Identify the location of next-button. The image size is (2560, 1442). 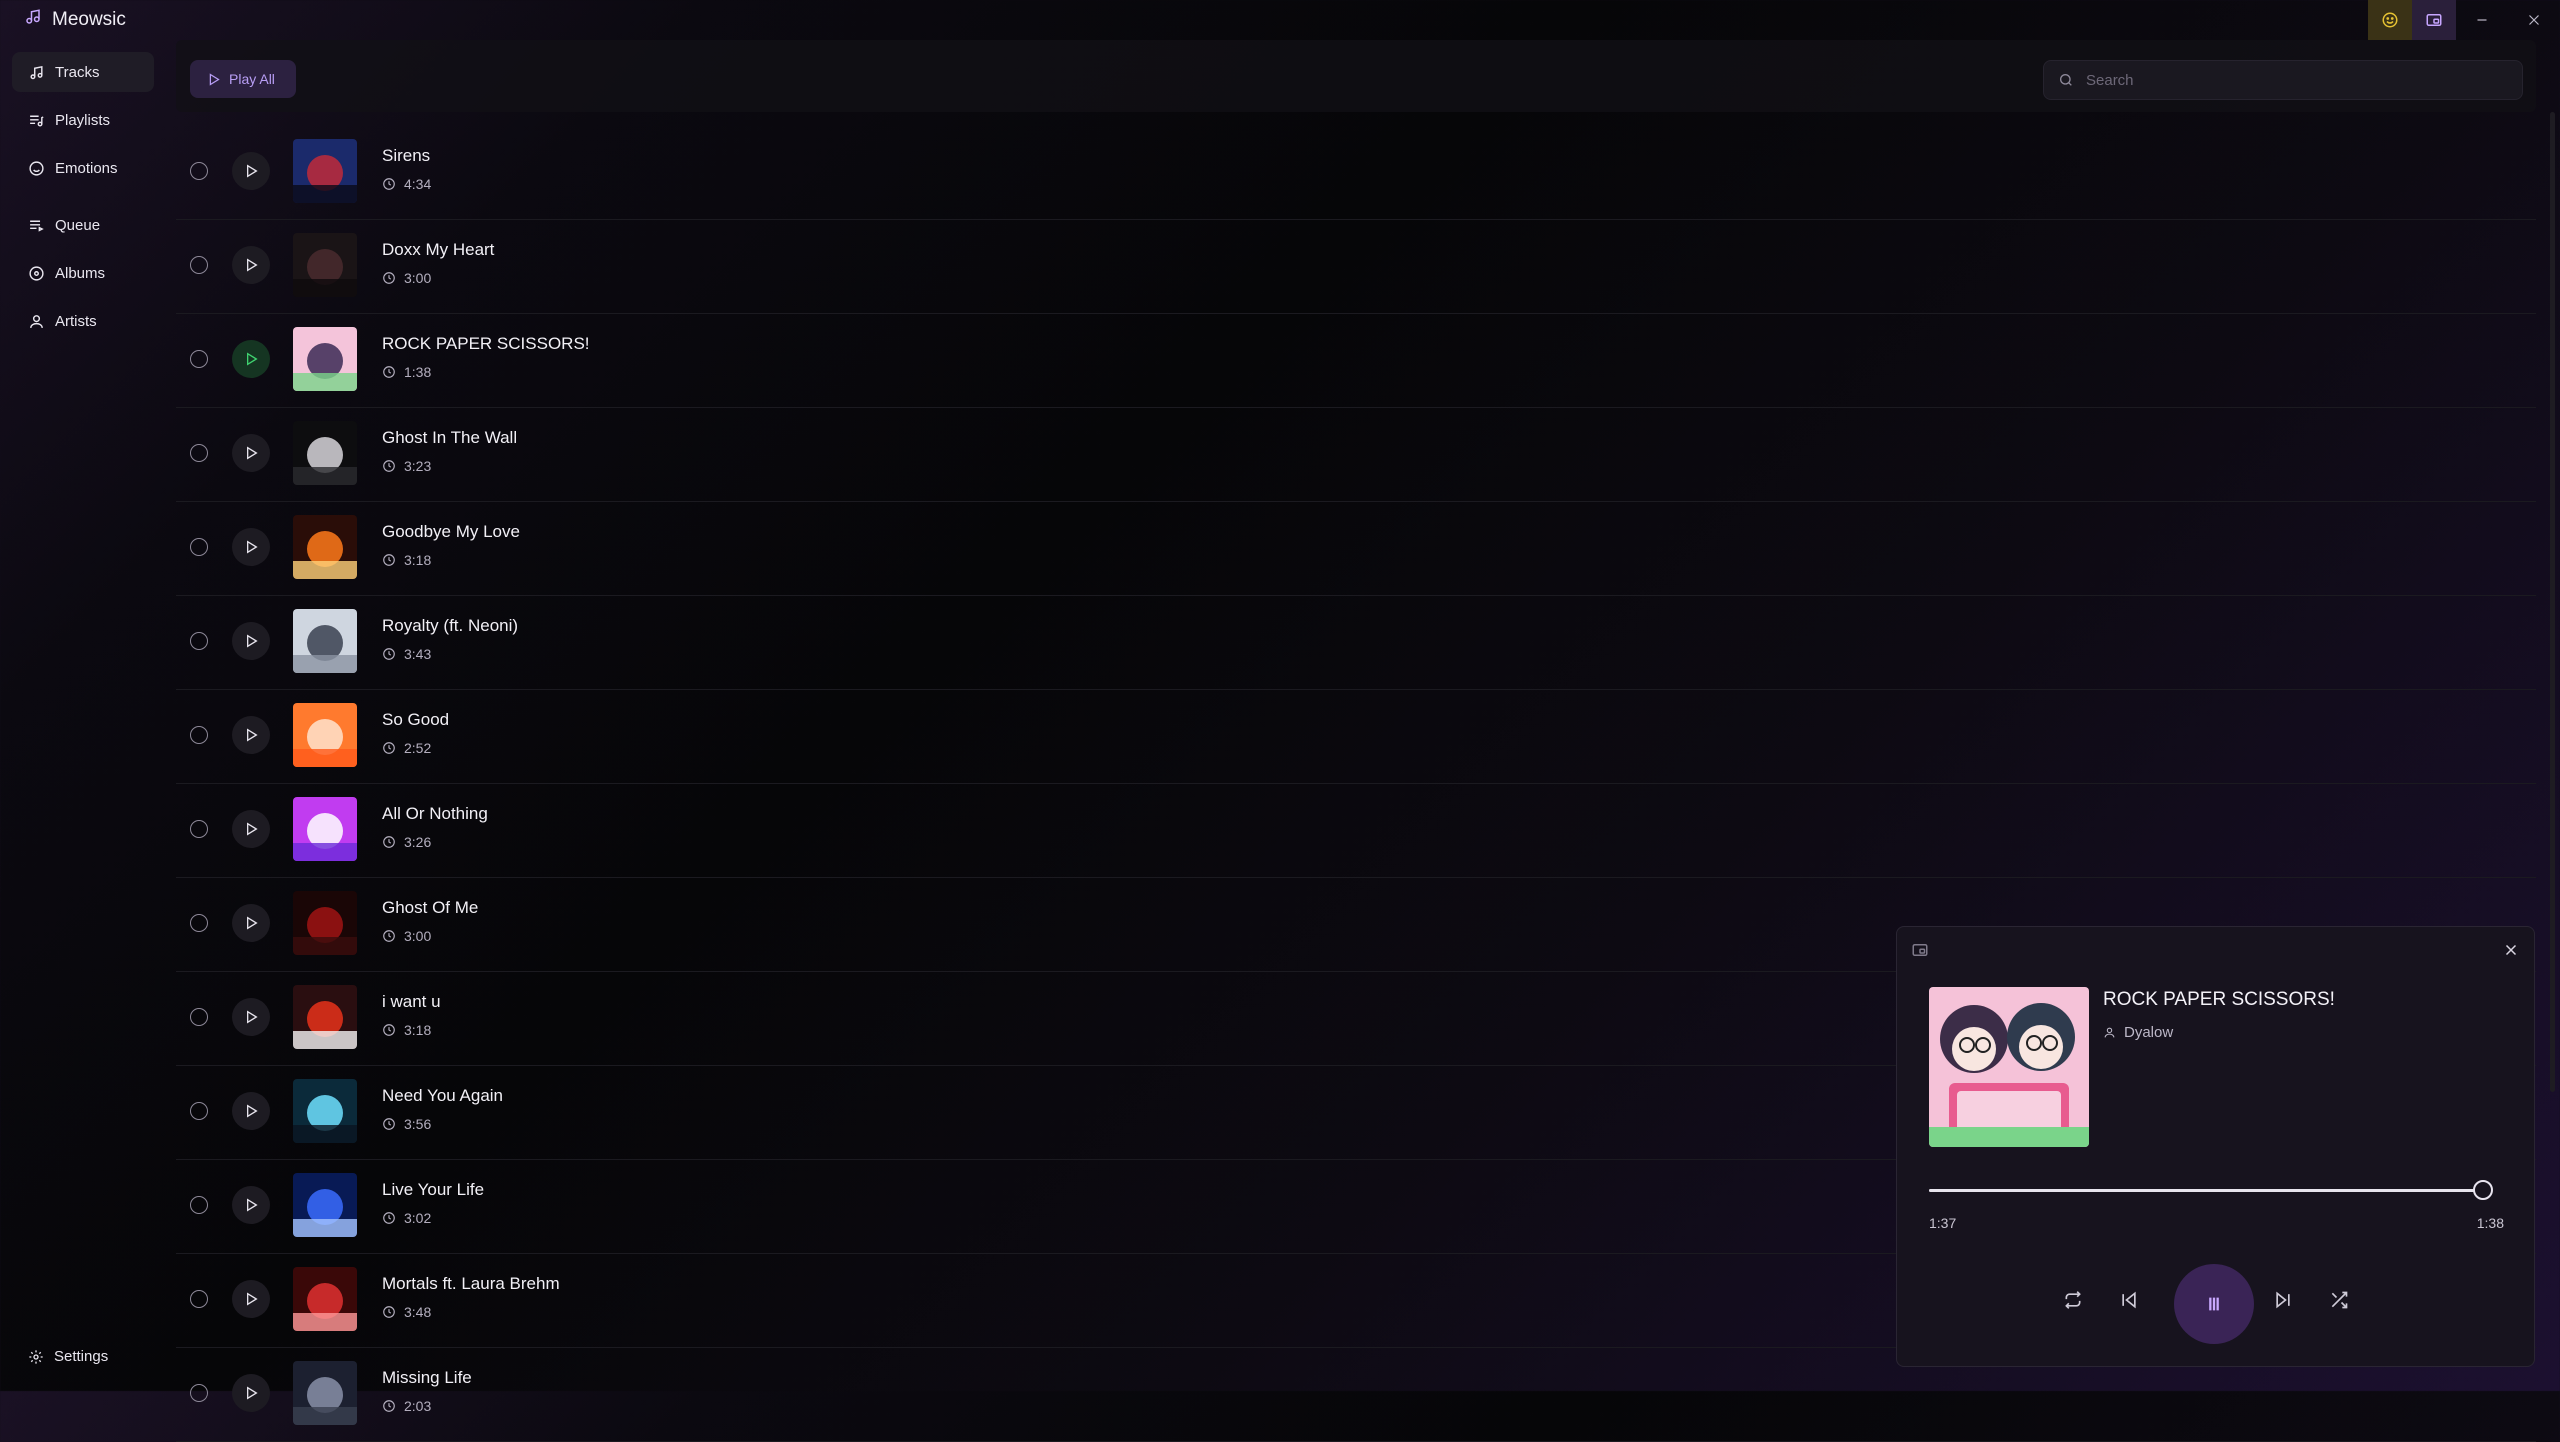
(2283, 1300).